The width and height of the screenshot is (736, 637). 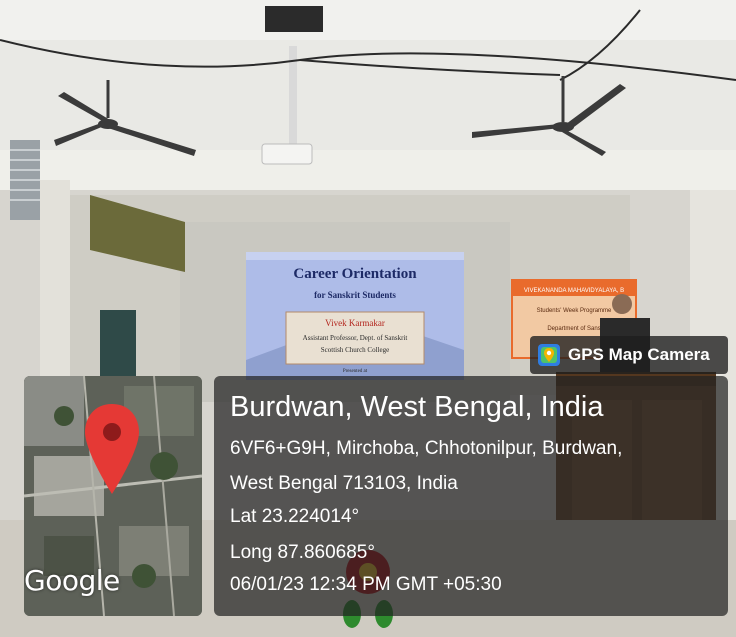 What do you see at coordinates (573, 329) in the screenshot?
I see `banner-line3: Department of Sans` at bounding box center [573, 329].